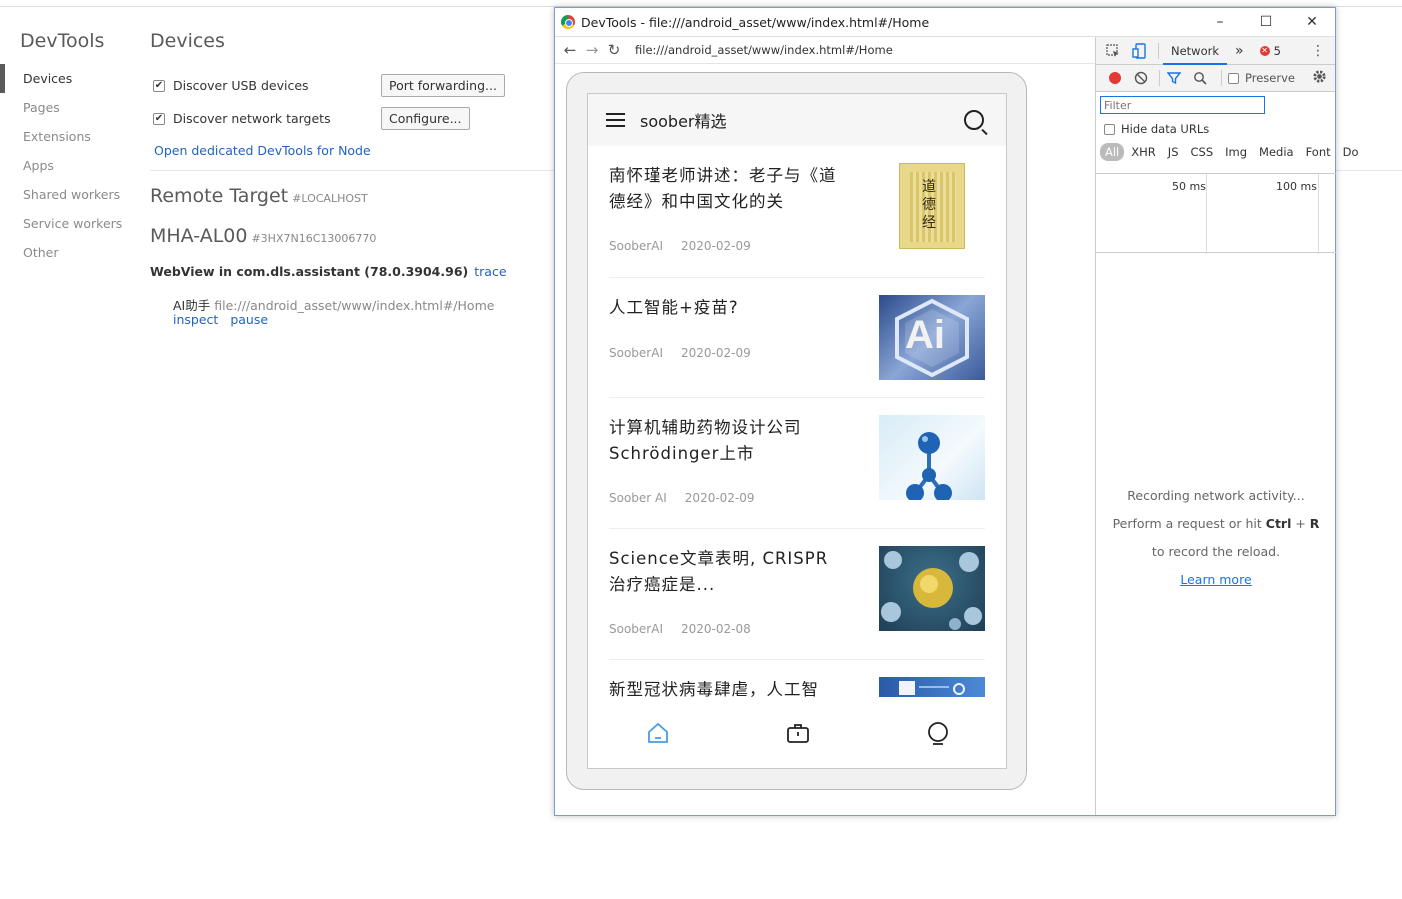  Describe the element at coordinates (797, 338) in the screenshot. I see `article-item: 人工智能+疫苗? SooberAI 2020-02-09 Ai` at that location.